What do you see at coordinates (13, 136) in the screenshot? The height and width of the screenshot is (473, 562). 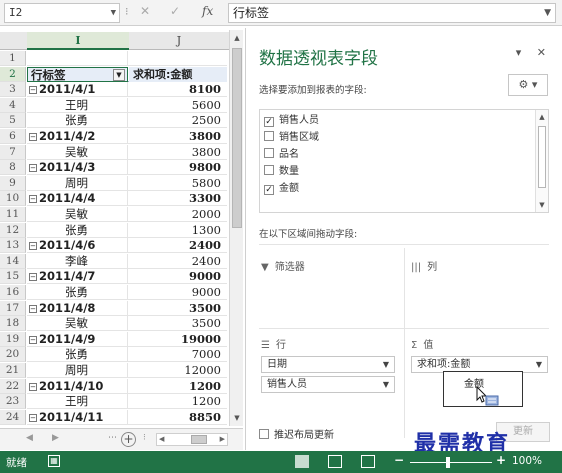 I see `row-header: 6` at bounding box center [13, 136].